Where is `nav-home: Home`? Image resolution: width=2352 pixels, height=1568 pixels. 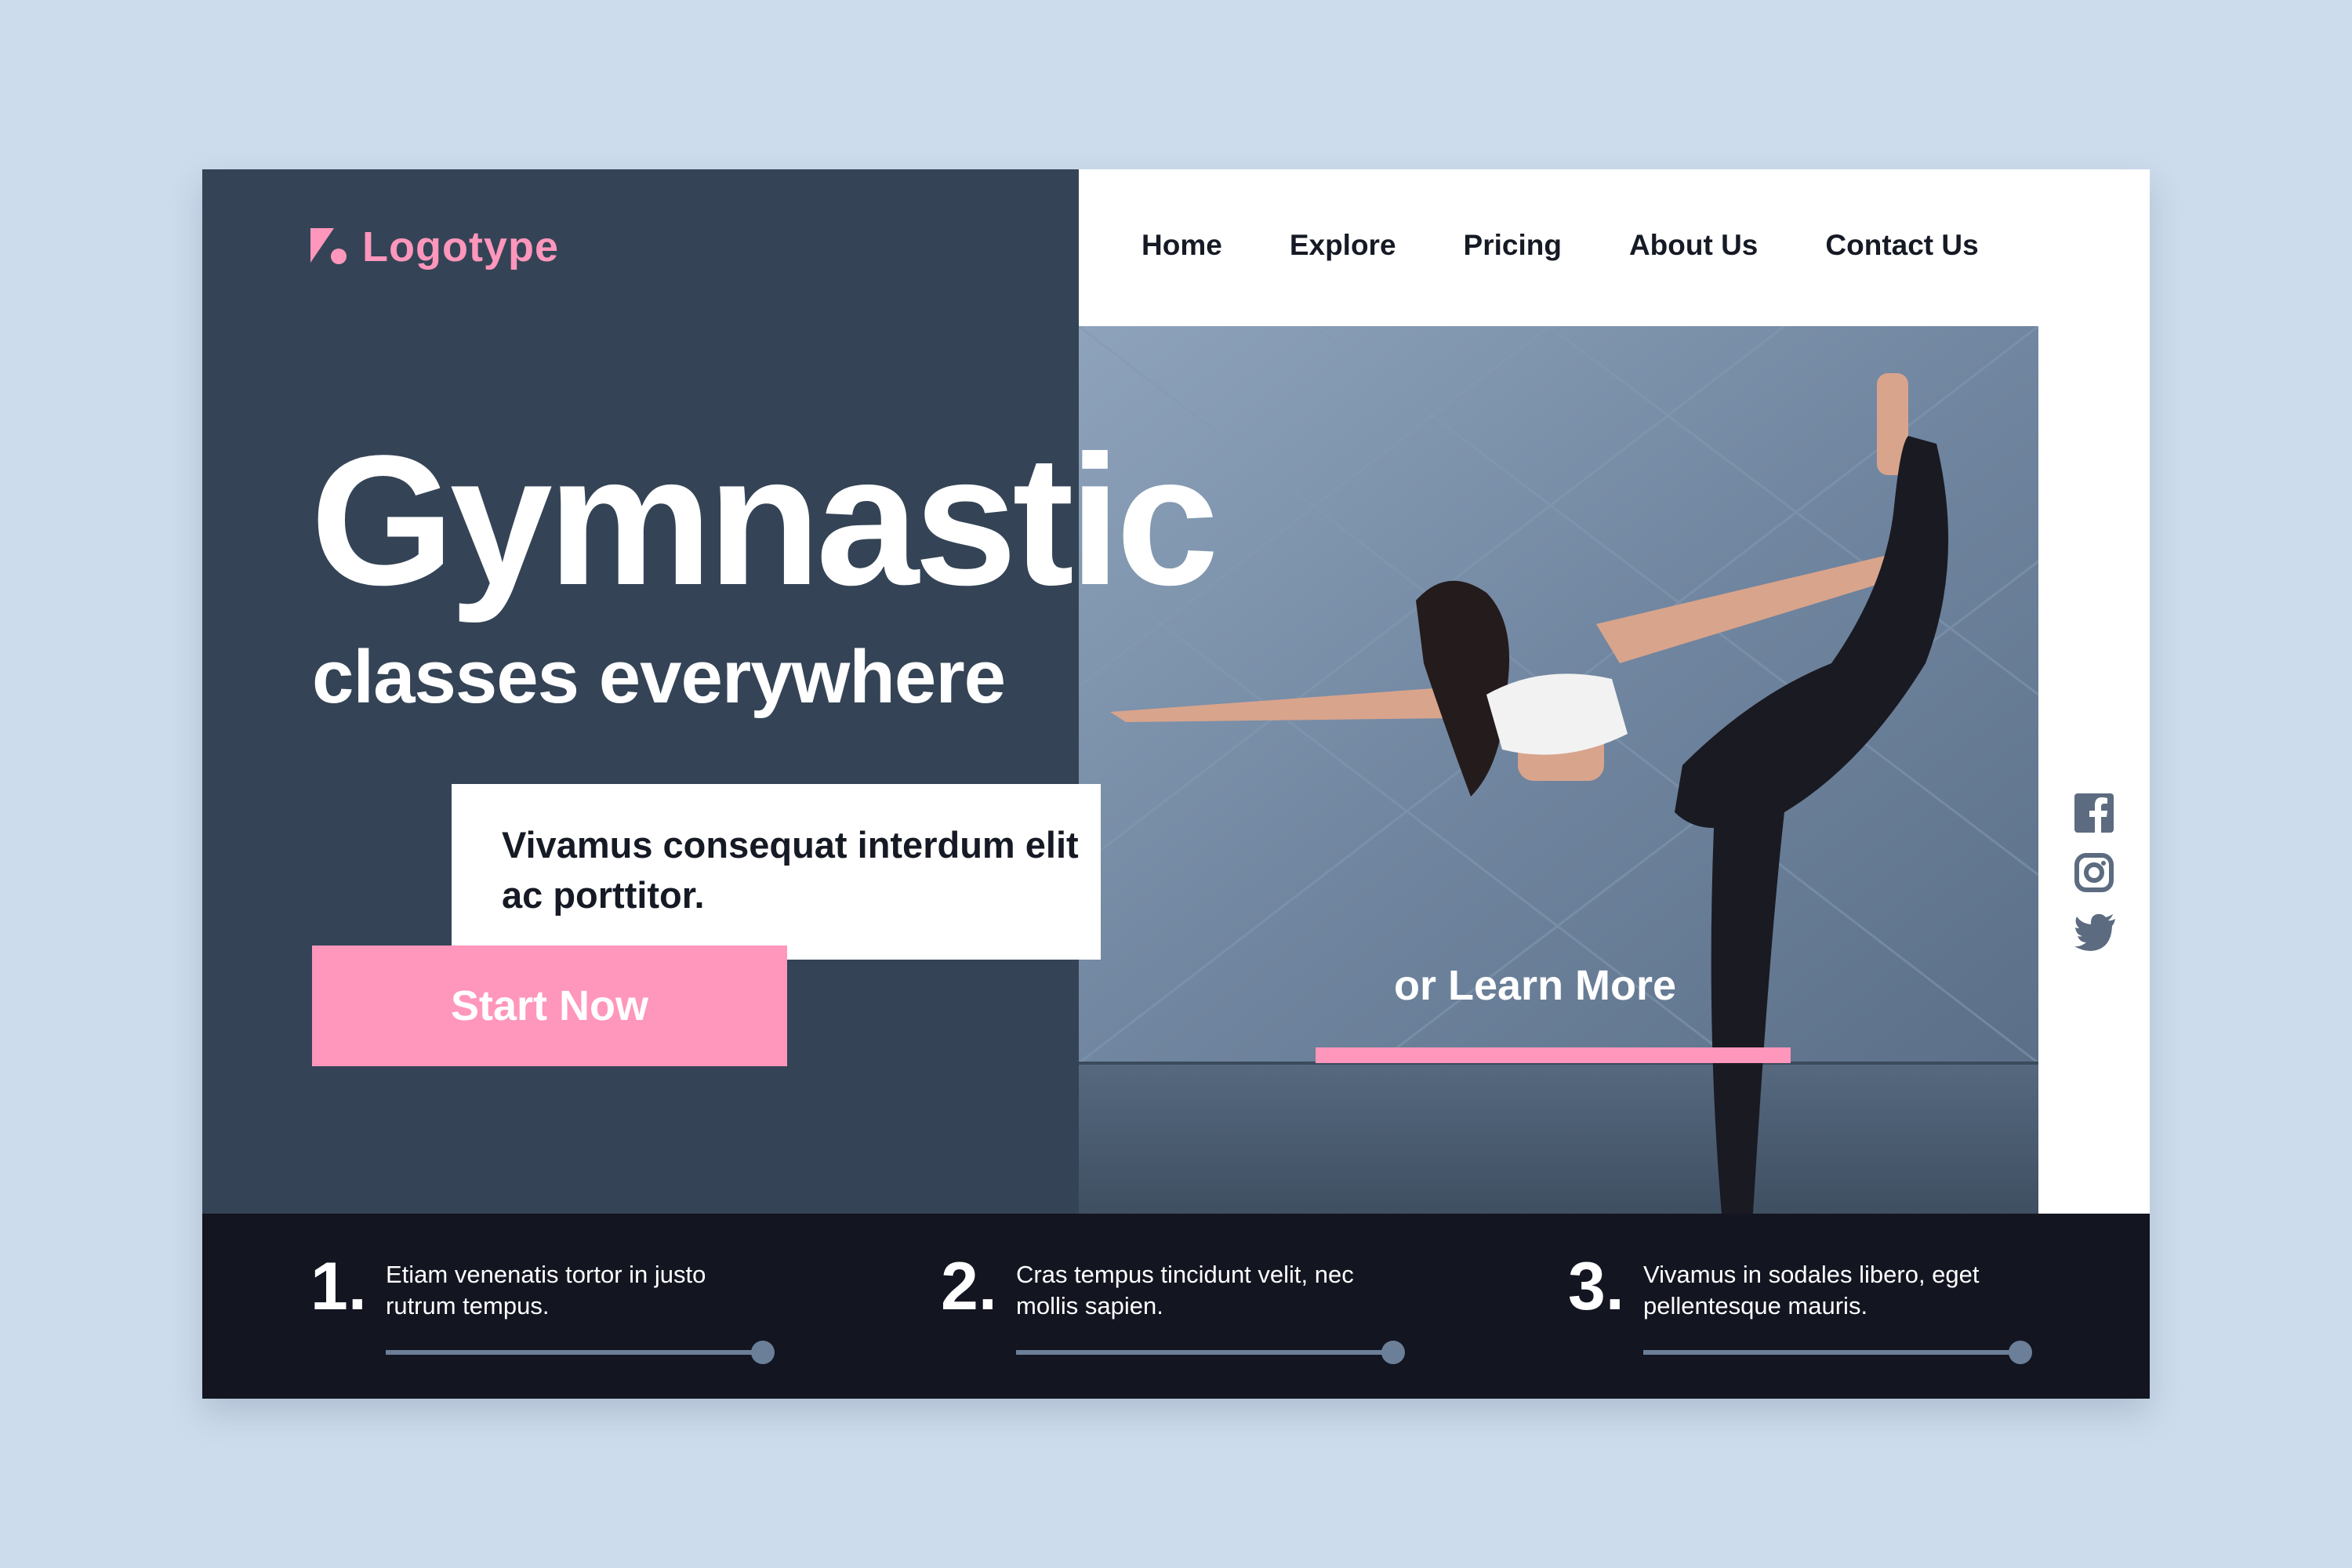
nav-home: Home is located at coordinates (1182, 245).